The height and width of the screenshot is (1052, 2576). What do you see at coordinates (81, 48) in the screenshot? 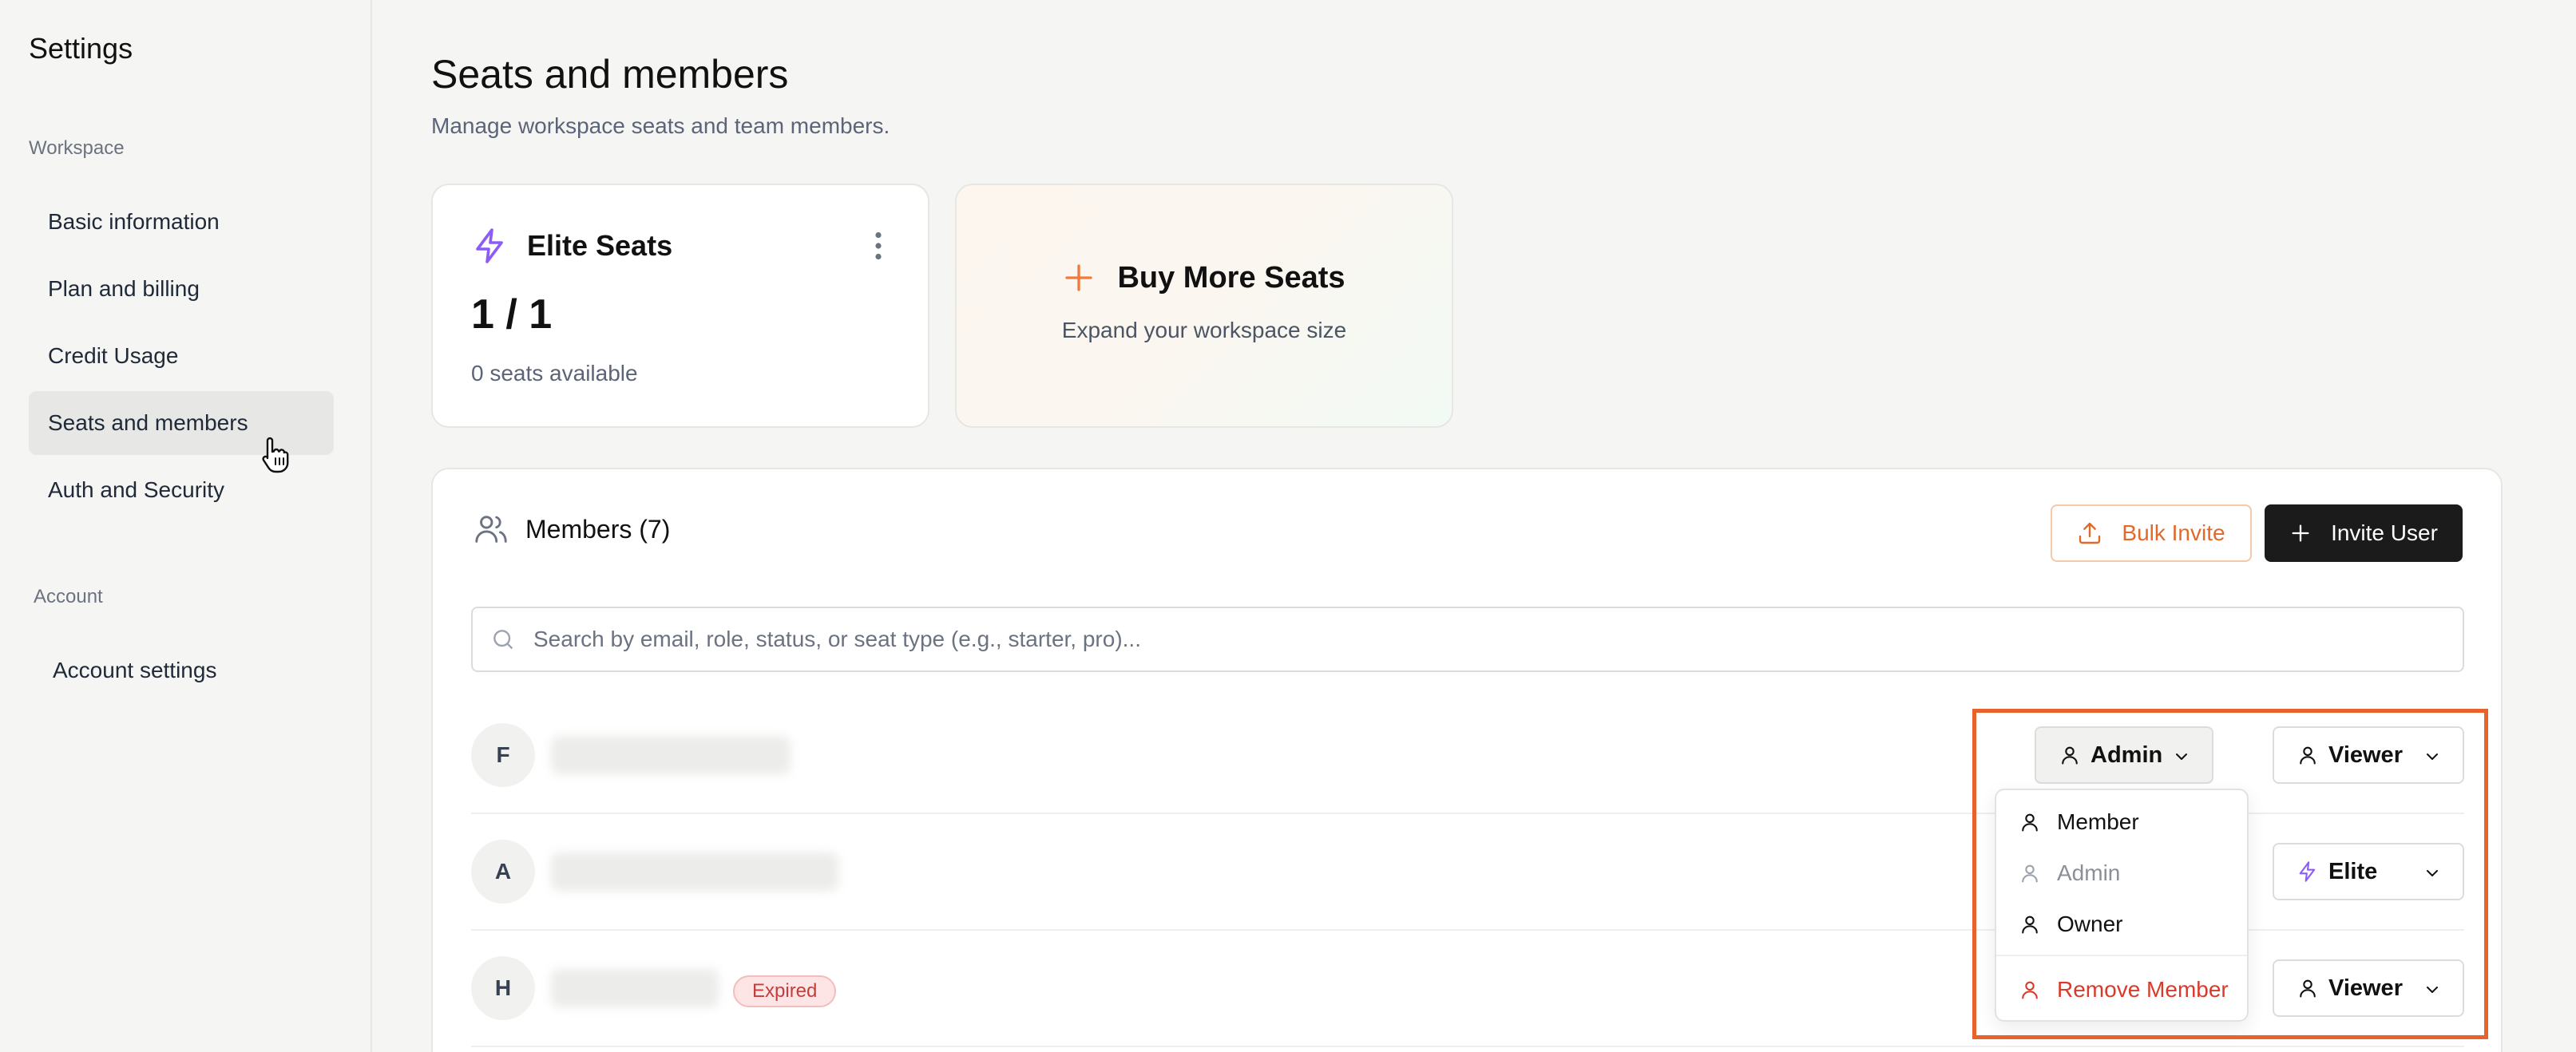
I see `sidebar-title: Settings` at bounding box center [81, 48].